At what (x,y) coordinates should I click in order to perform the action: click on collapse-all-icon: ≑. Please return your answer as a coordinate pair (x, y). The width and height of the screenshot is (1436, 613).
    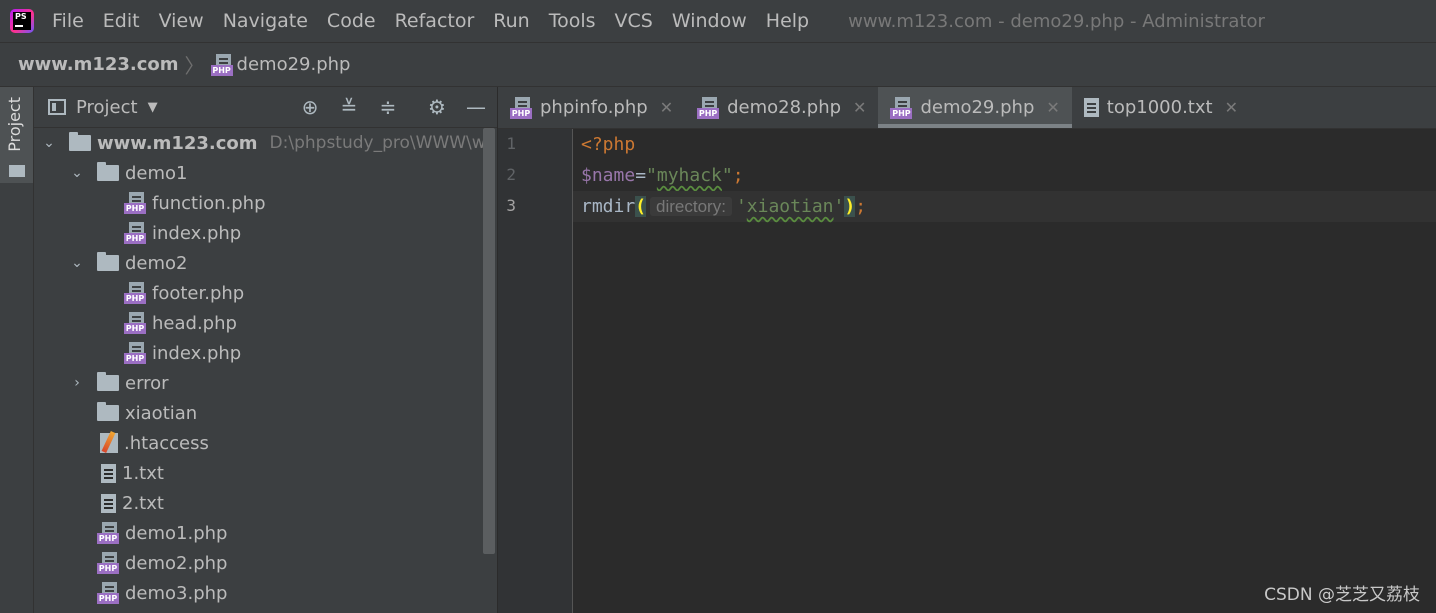
    Looking at the image, I should click on (388, 107).